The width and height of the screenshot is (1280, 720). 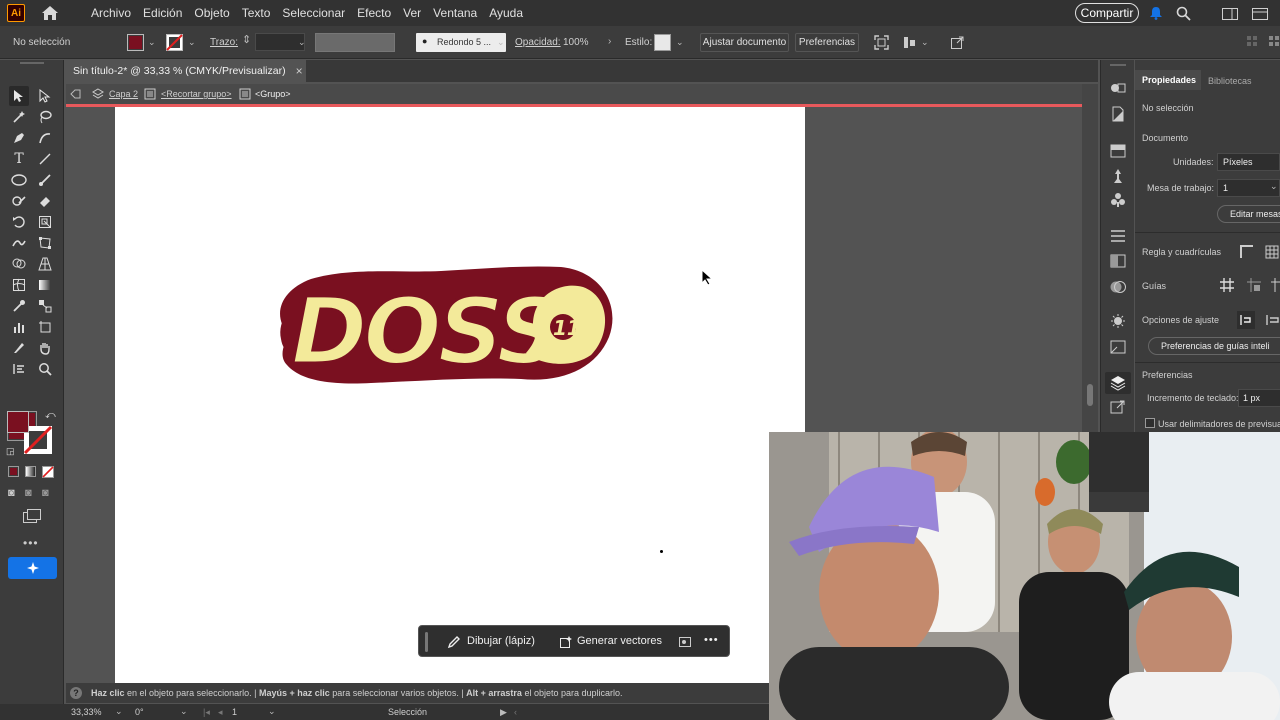 I want to click on menu-item-texto: Texto, so click(x=256, y=13).